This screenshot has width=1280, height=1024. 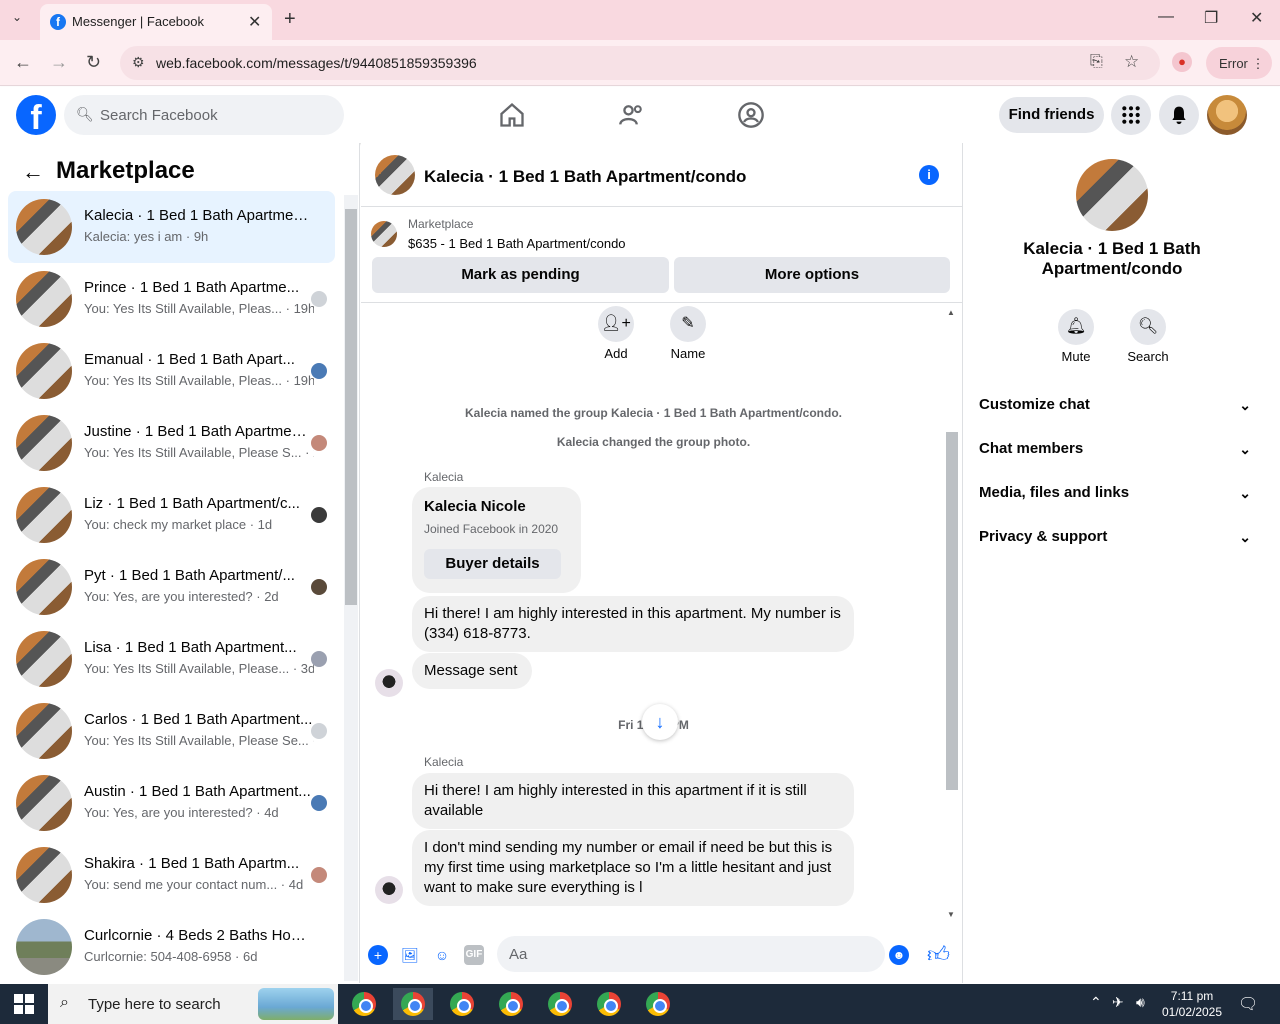 What do you see at coordinates (410, 955) in the screenshot?
I see `attach-photo-icon: 🖼︎` at bounding box center [410, 955].